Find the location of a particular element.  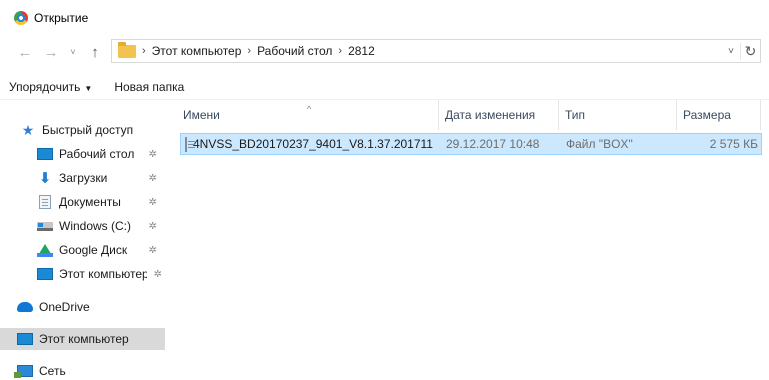

breadcrumb-desktop: Рабочий стол is located at coordinates (294, 51).